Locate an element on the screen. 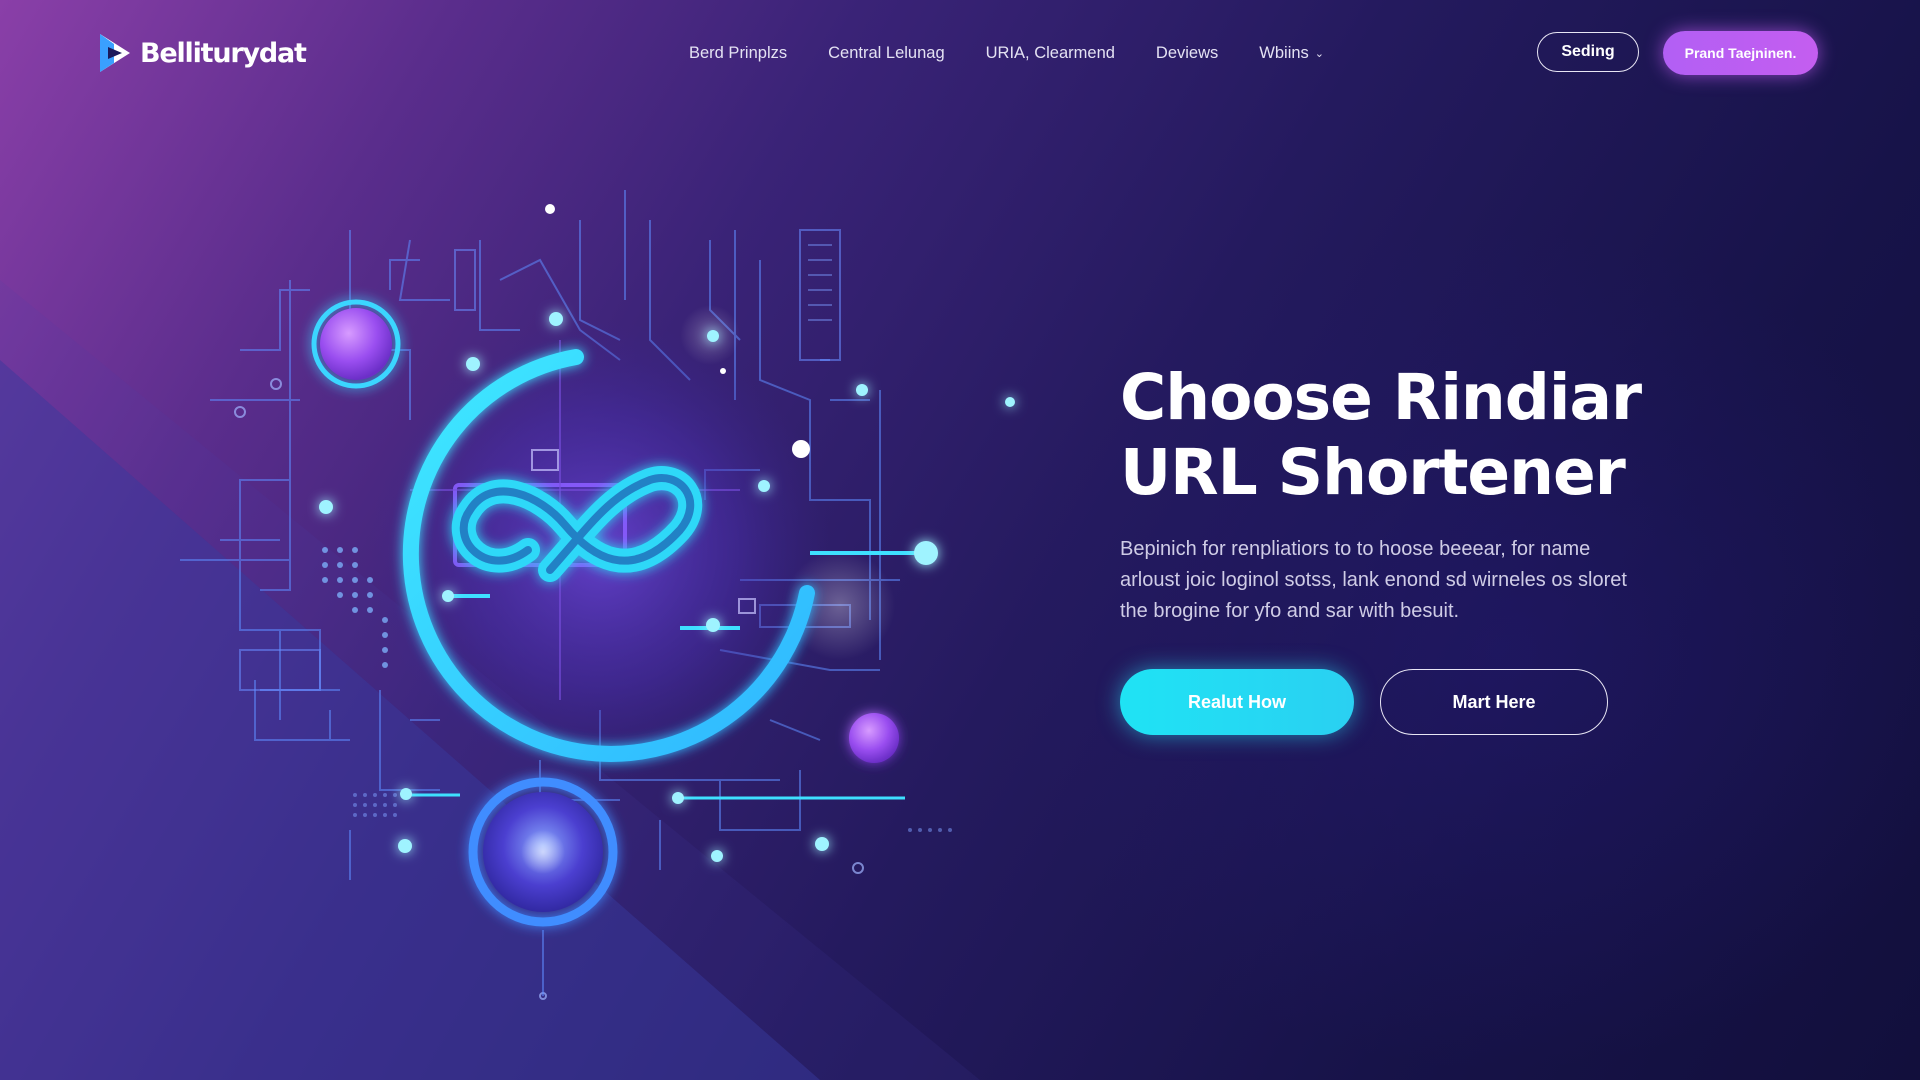  hero-title-line-1: Choose Rindiar is located at coordinates (1381, 397).